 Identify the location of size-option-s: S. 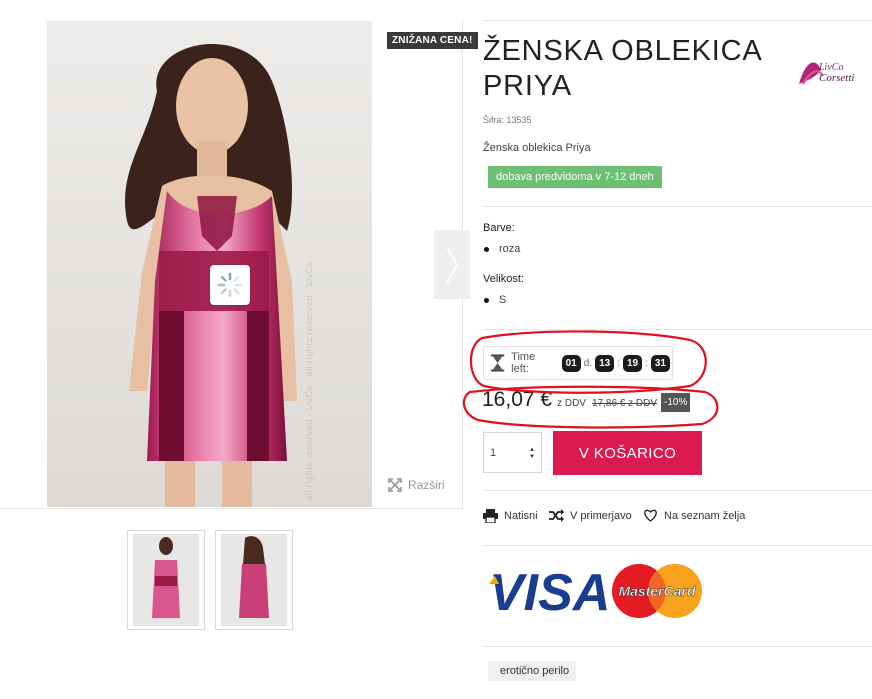
(495, 300).